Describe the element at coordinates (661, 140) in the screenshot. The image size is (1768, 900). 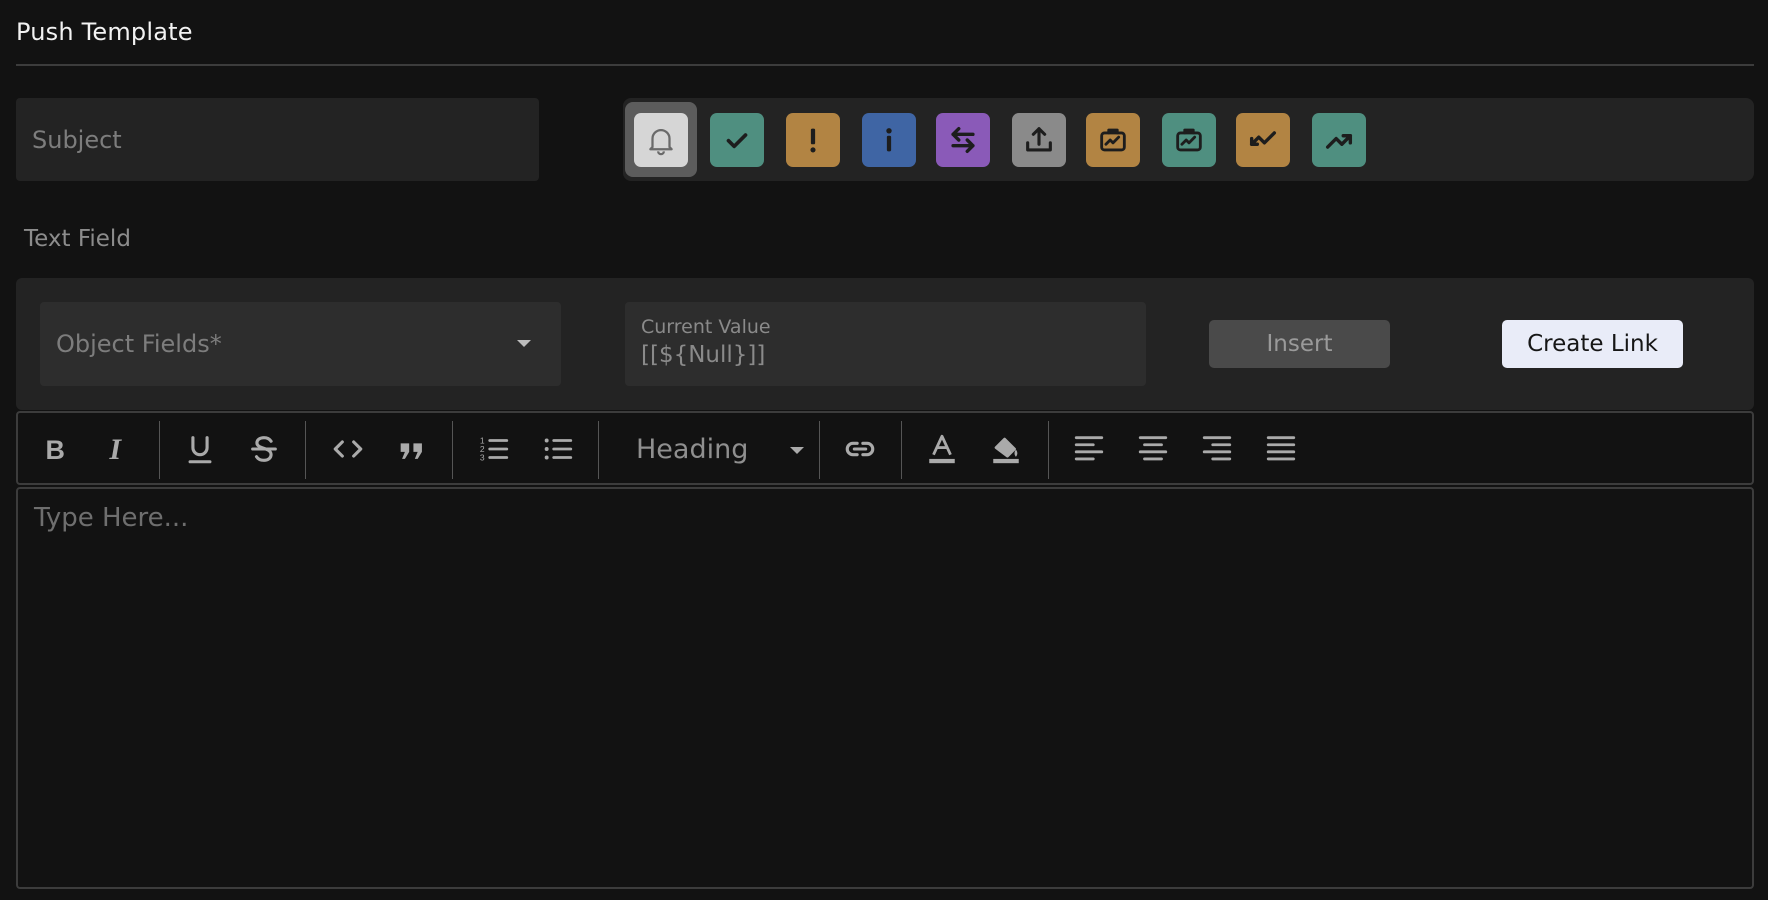
I see `bell-icon` at that location.